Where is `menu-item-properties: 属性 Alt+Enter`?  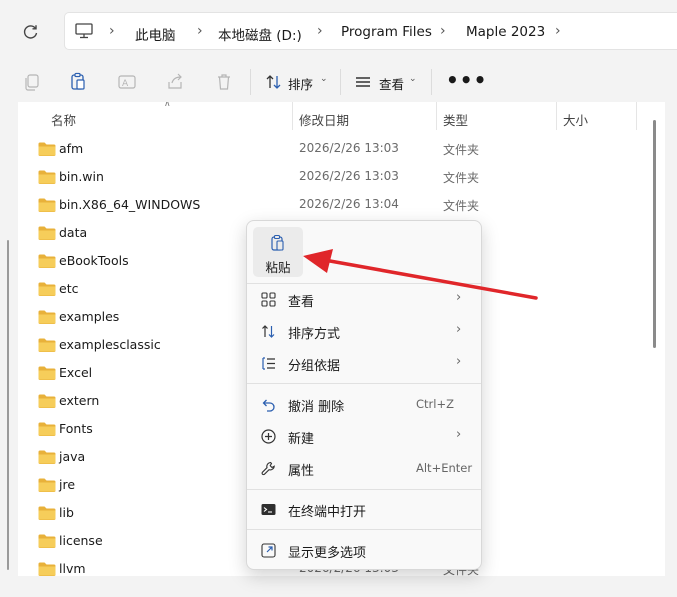
menu-item-properties: 属性 Alt+Enter is located at coordinates (364, 468).